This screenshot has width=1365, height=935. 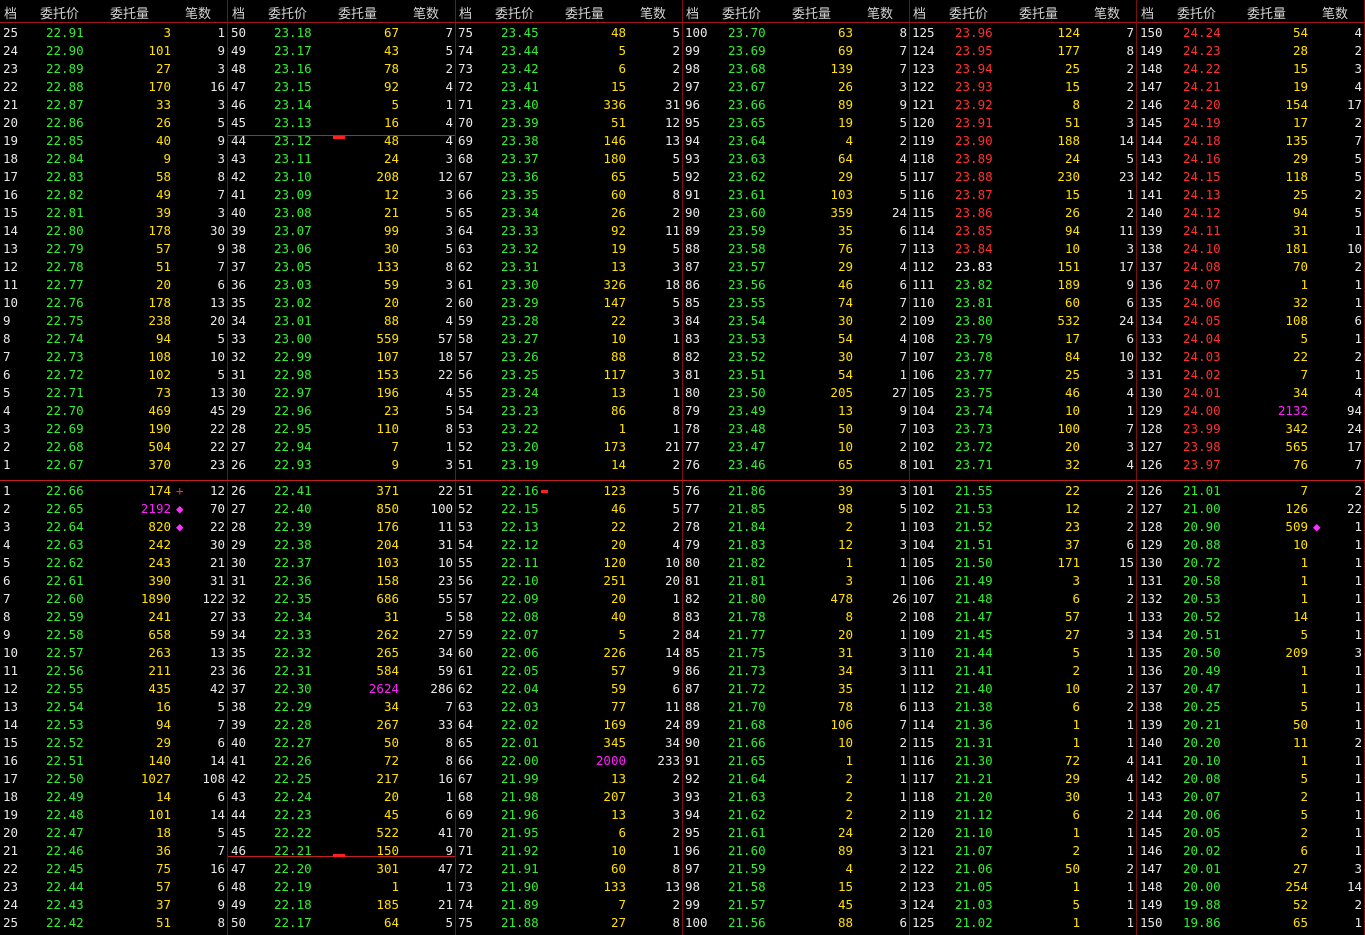 What do you see at coordinates (1250, 724) in the screenshot?
I see `buy-row: 139 20.21 50 1` at bounding box center [1250, 724].